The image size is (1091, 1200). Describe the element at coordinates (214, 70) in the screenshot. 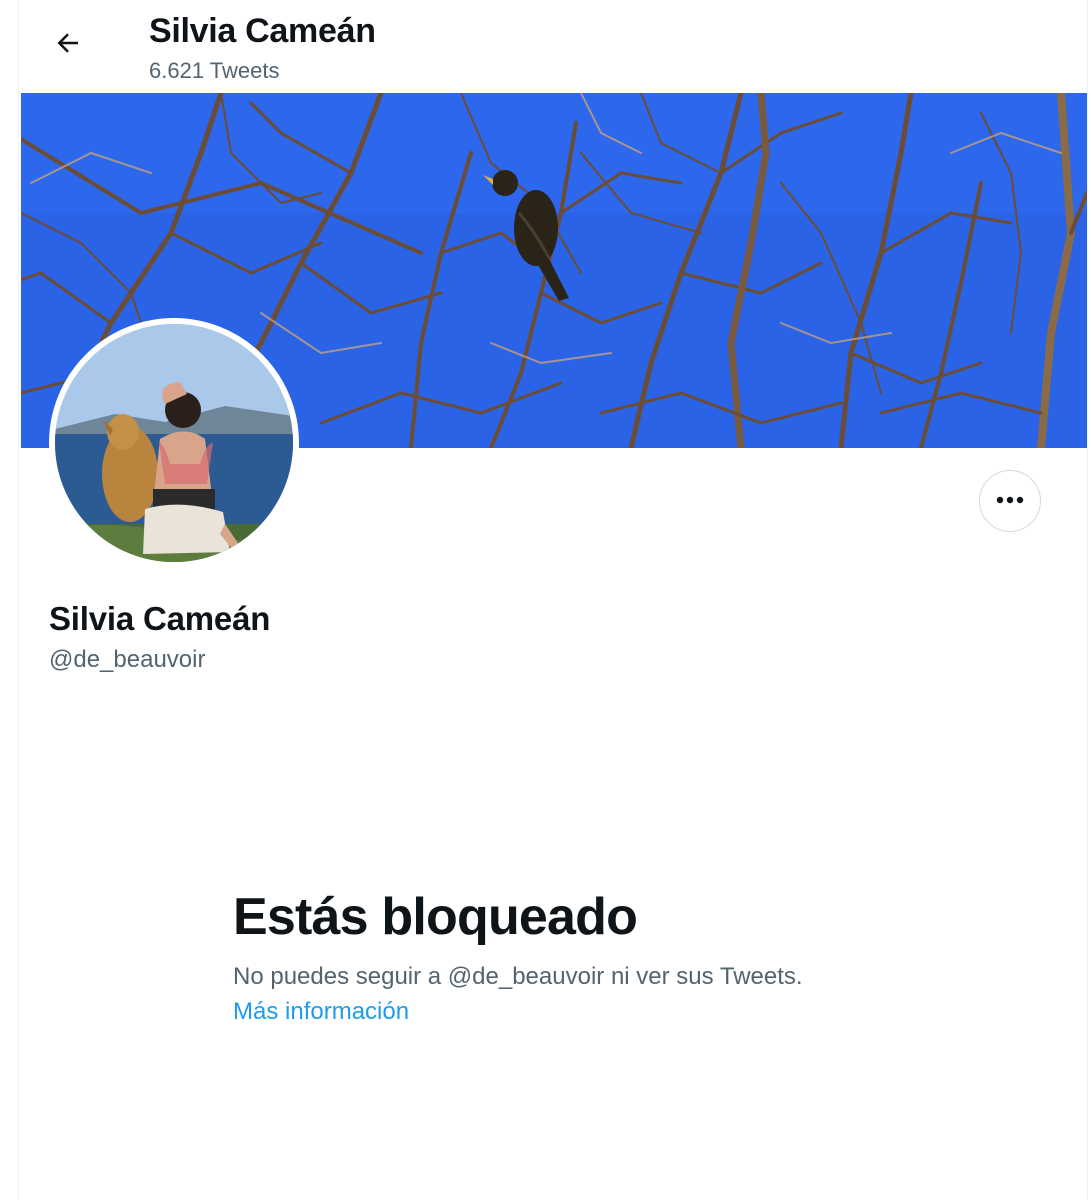

I see `header-tweet-count: 6.621 Tweets` at that location.